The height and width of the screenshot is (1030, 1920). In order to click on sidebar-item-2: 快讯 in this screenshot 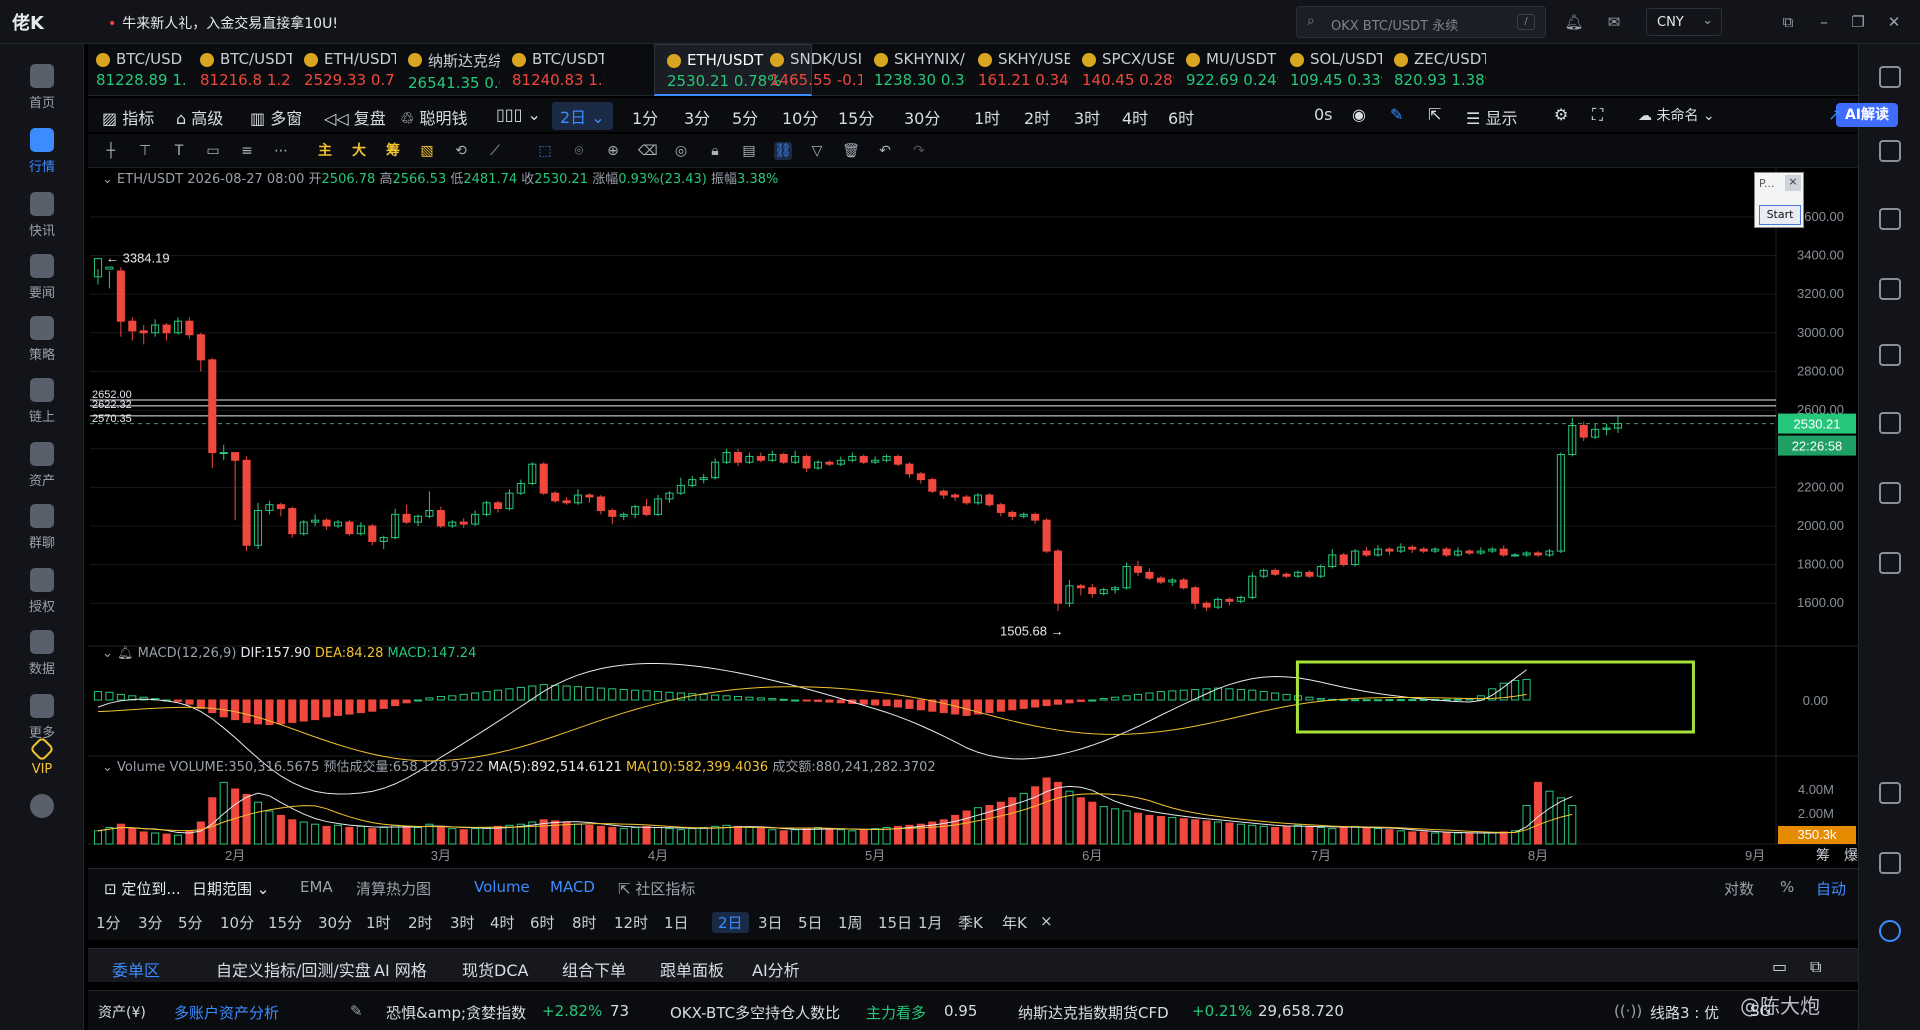, I will do `click(42, 217)`.